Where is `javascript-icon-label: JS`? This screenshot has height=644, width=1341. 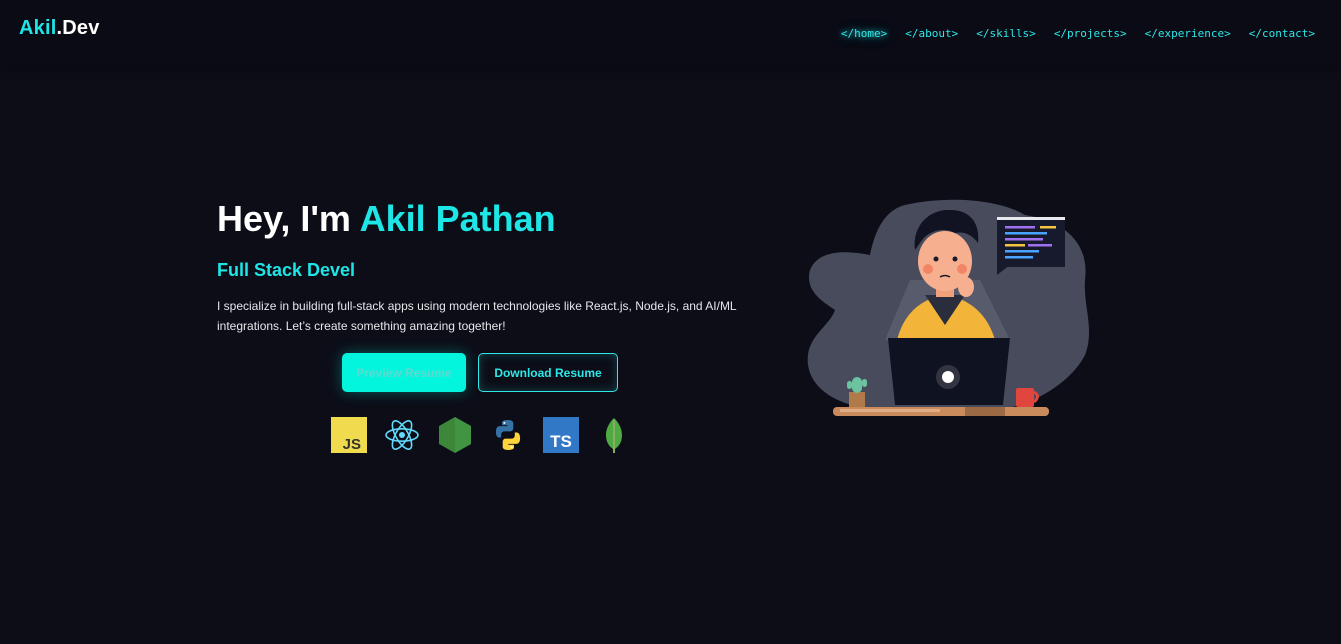 javascript-icon-label: JS is located at coordinates (352, 444).